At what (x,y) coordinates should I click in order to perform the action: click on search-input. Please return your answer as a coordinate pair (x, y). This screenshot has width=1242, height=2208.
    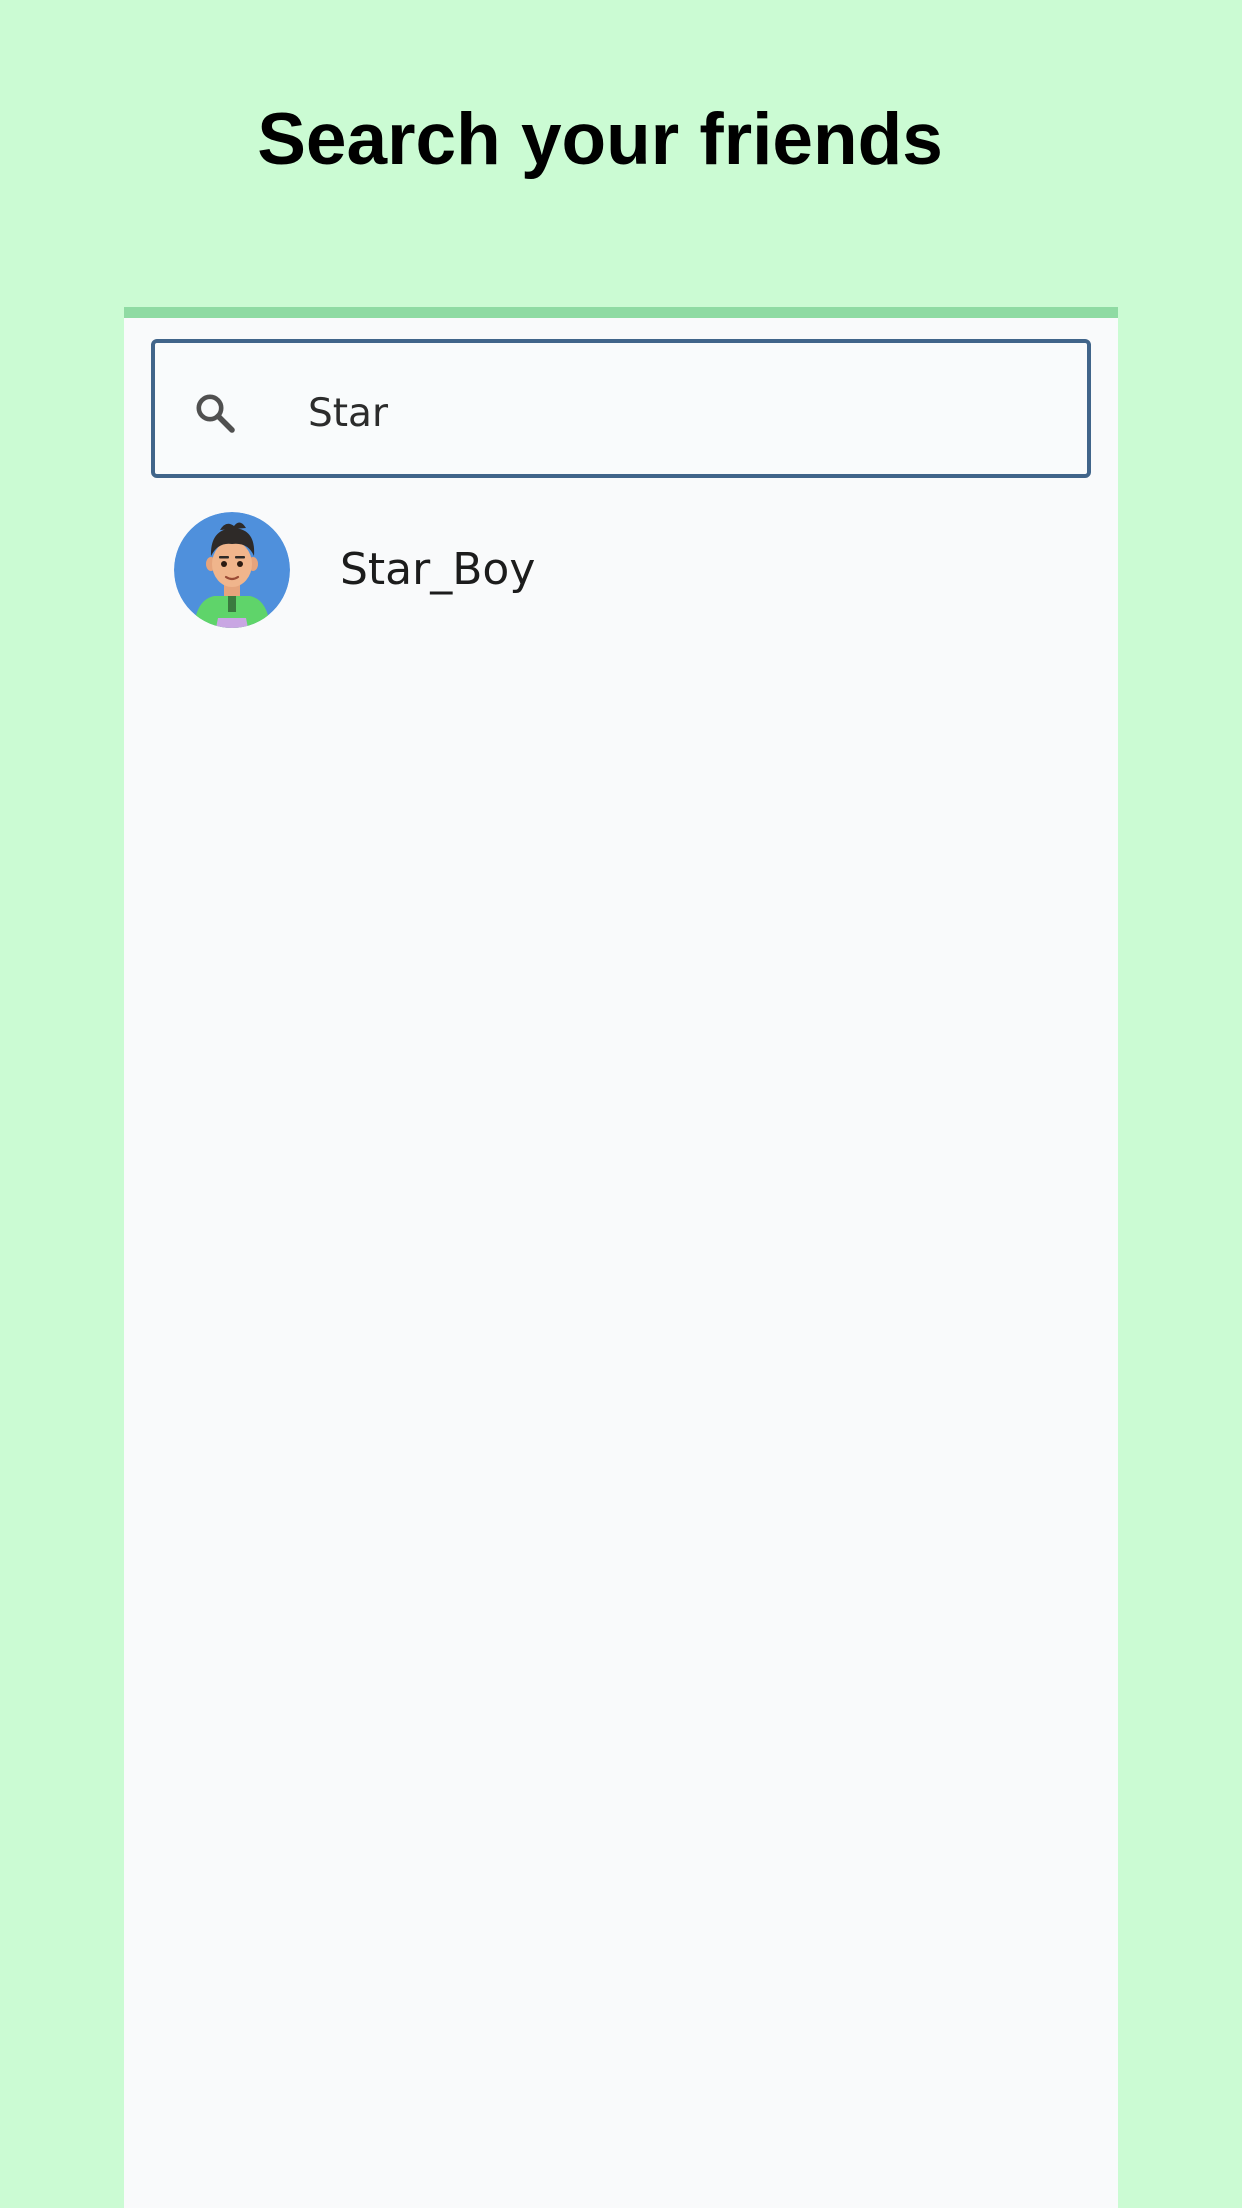
    Looking at the image, I should click on (678, 413).